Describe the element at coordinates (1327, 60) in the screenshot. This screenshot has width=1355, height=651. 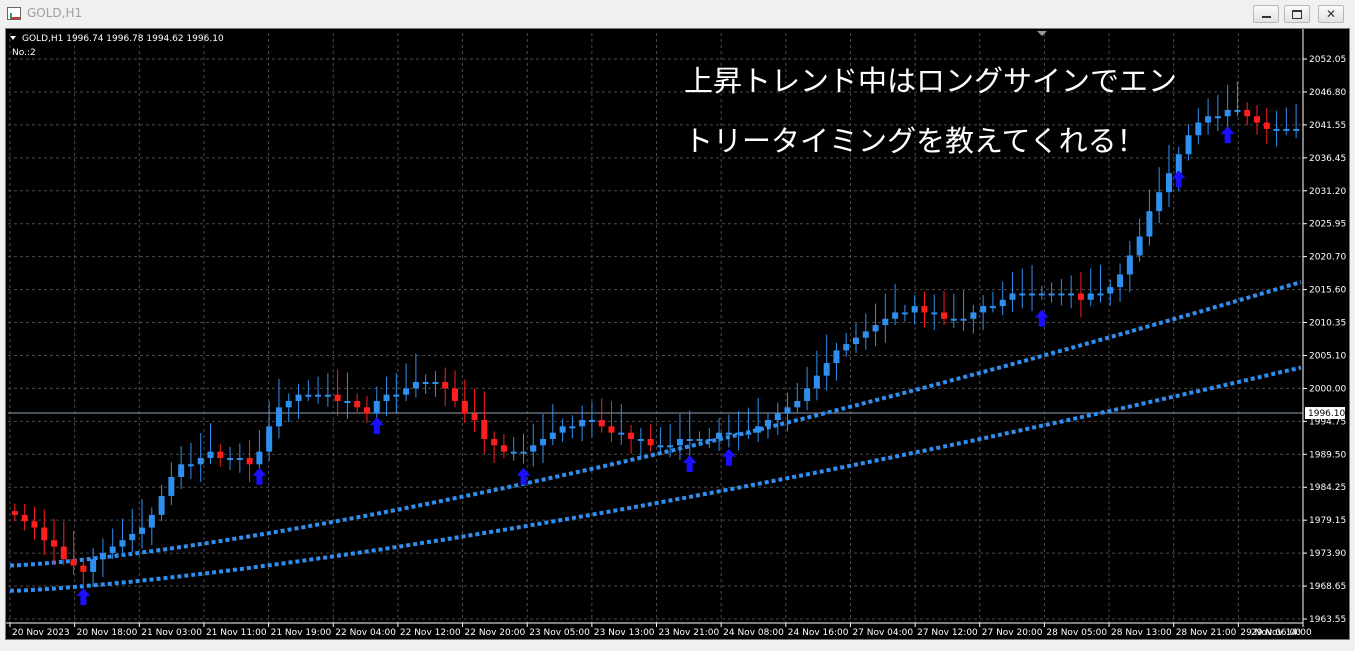
I see `price-tick-label: 2052.05` at that location.